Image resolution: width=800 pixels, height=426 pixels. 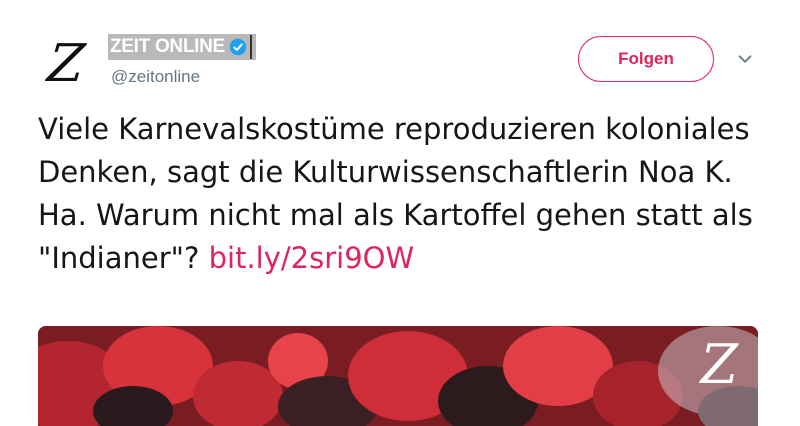 I want to click on avatar-logo: Z, so click(x=66, y=64).